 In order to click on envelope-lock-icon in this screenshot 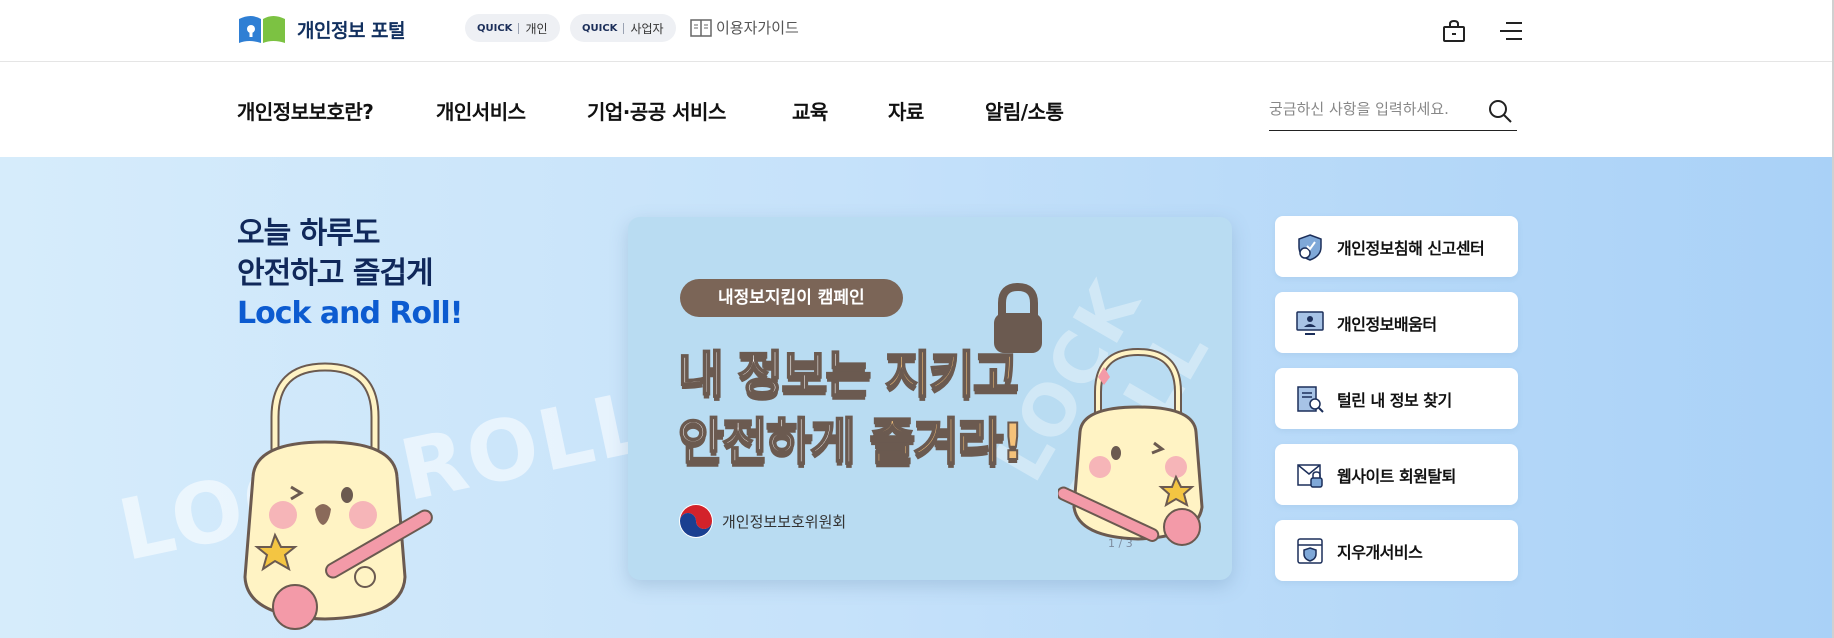, I will do `click(1310, 475)`.